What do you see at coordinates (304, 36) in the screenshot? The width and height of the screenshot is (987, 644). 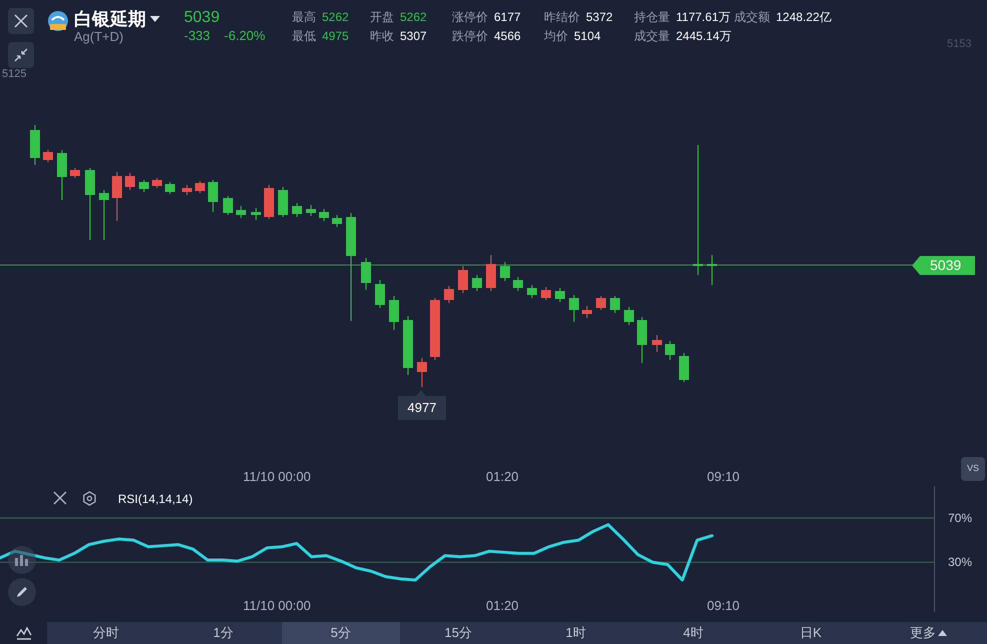 I see `stat-label: 最低` at bounding box center [304, 36].